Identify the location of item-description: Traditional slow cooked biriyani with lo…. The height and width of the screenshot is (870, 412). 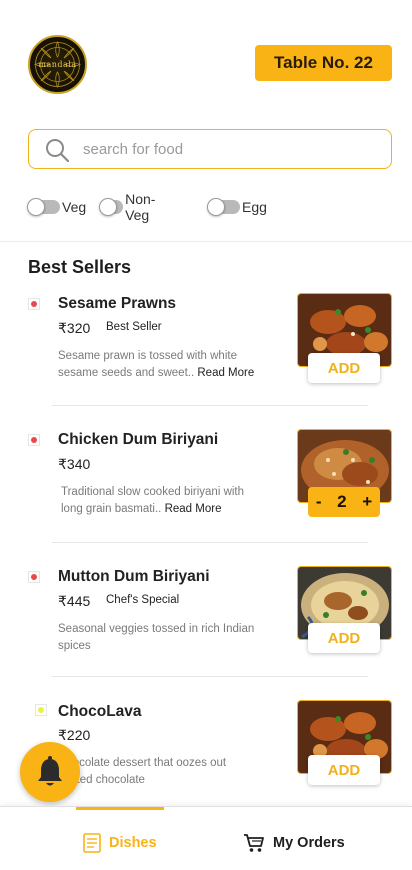
(161, 501).